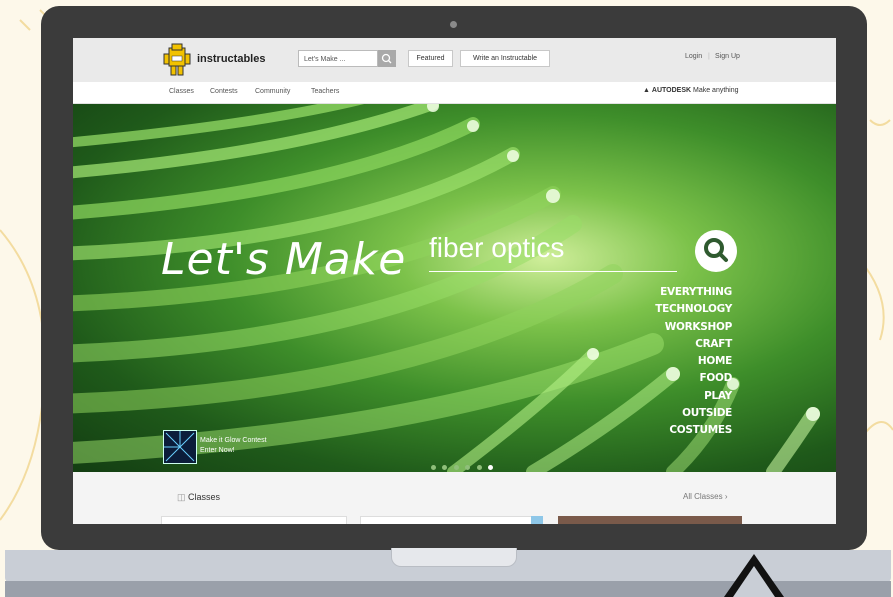  What do you see at coordinates (671, 90) in the screenshot?
I see `autodesk-label: AUTODESK` at bounding box center [671, 90].